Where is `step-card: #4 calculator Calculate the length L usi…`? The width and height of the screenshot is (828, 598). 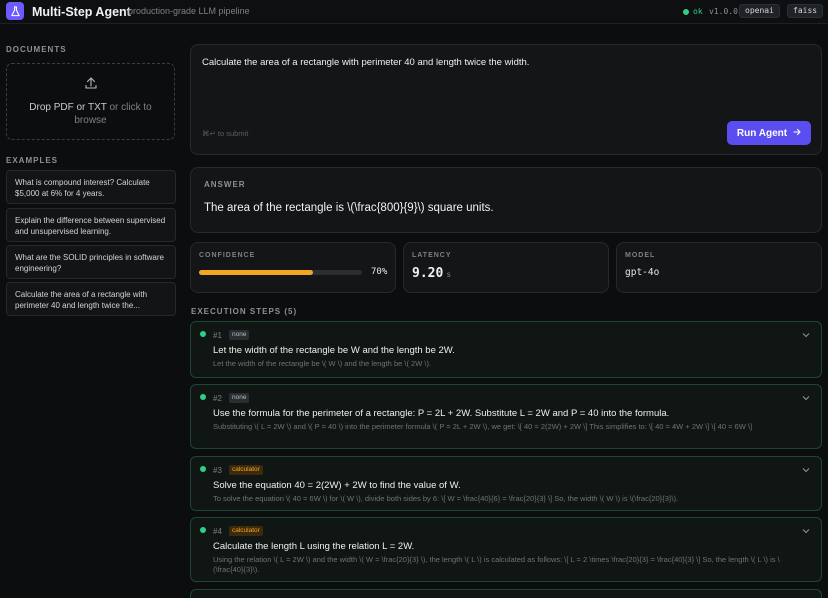 step-card: #4 calculator Calculate the length L usi… is located at coordinates (506, 549).